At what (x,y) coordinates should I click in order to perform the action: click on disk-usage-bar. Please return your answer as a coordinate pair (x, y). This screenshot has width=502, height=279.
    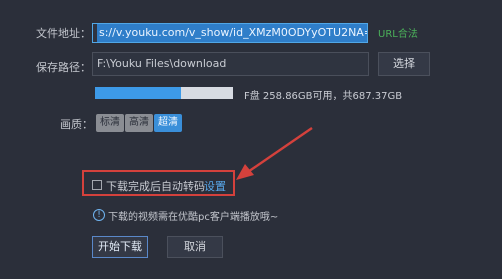
    Looking at the image, I should click on (164, 93).